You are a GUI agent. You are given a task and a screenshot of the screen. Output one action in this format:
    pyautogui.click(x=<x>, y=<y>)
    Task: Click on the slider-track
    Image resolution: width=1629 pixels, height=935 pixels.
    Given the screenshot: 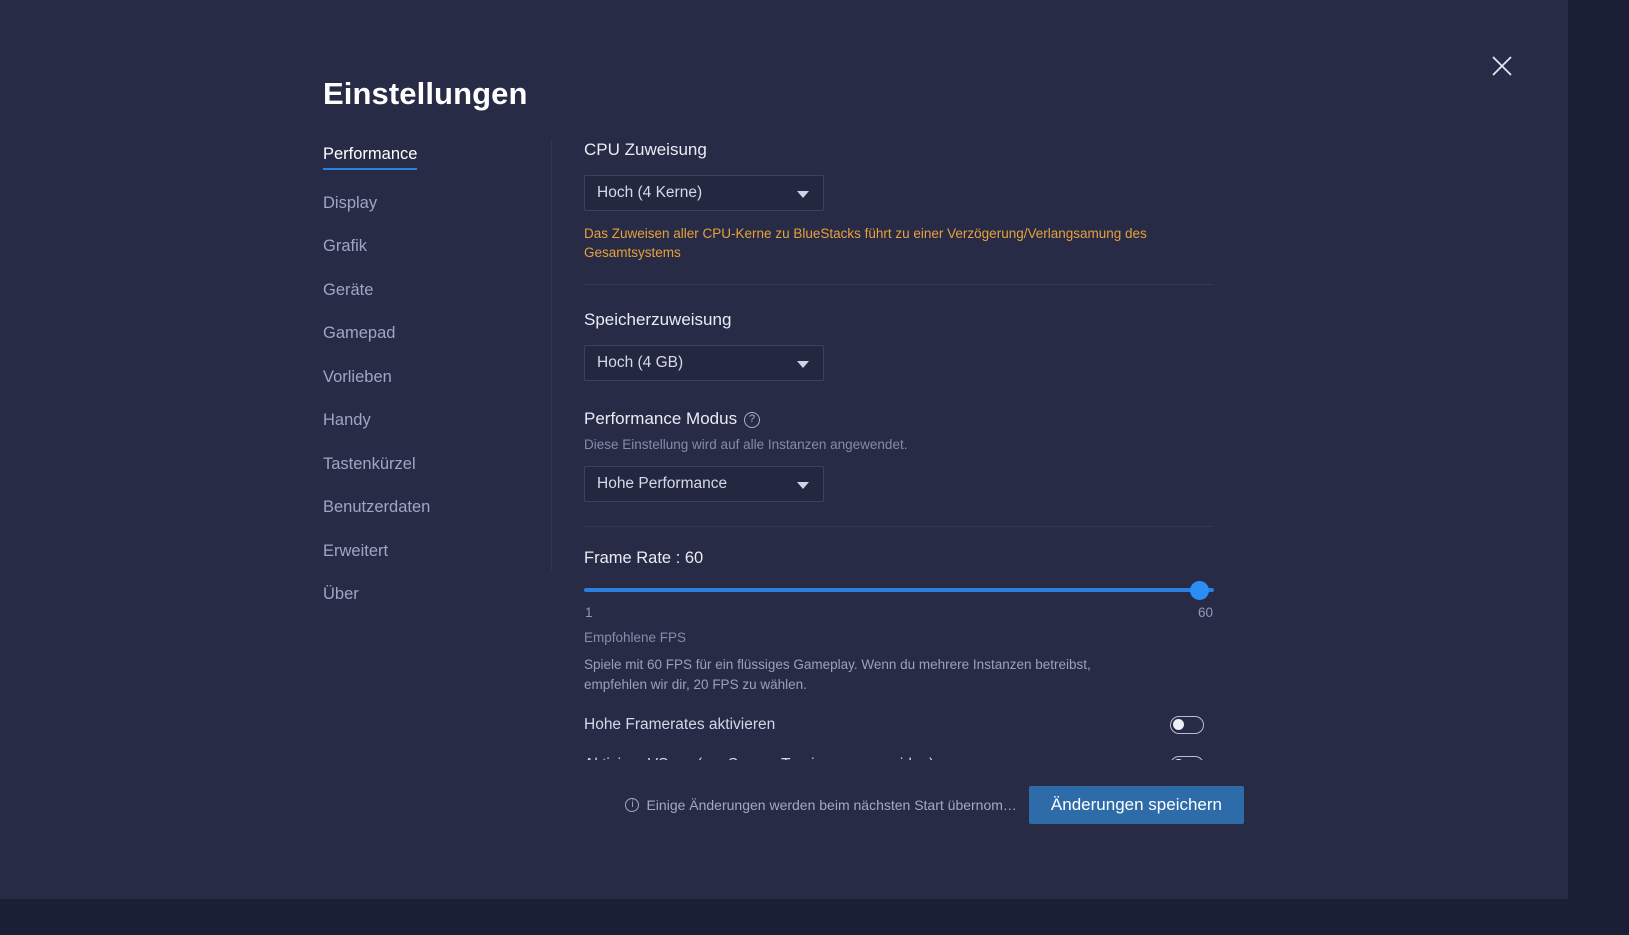 What is the action you would take?
    pyautogui.click(x=899, y=590)
    